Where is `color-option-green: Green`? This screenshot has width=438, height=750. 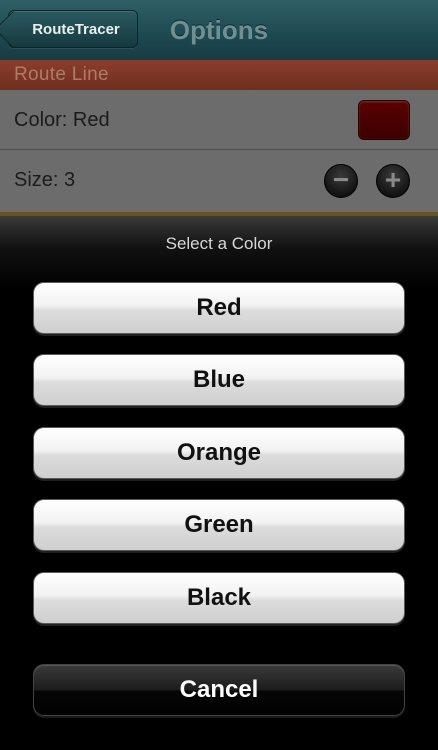 color-option-green: Green is located at coordinates (219, 525).